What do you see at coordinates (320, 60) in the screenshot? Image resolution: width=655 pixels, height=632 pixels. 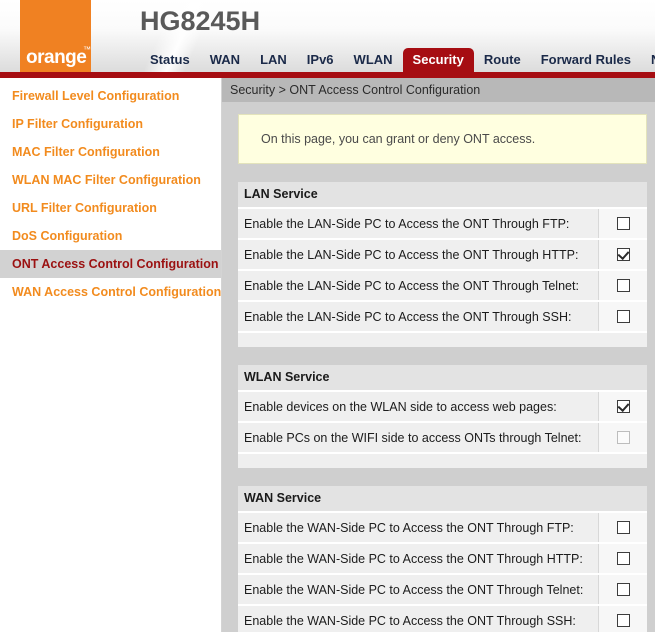 I see `nav-tab-ipv6: IPv6` at bounding box center [320, 60].